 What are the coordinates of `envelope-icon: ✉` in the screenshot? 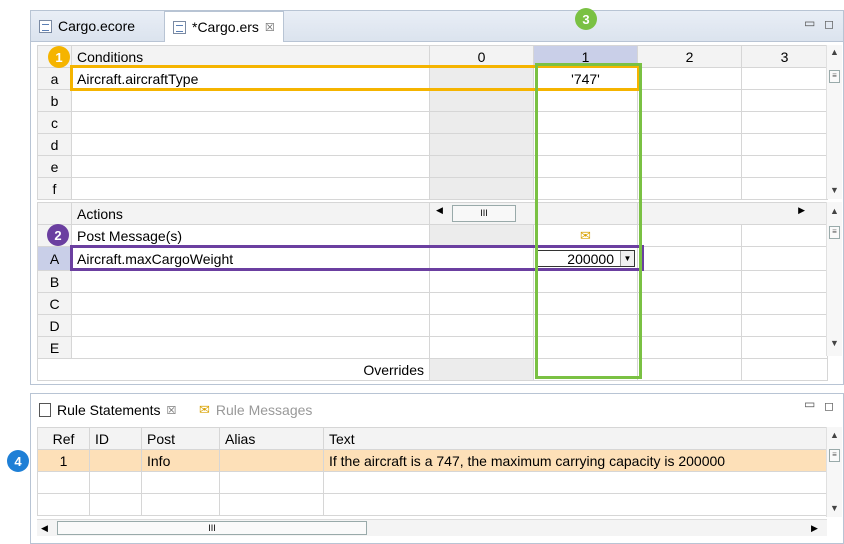 It's located at (585, 235).